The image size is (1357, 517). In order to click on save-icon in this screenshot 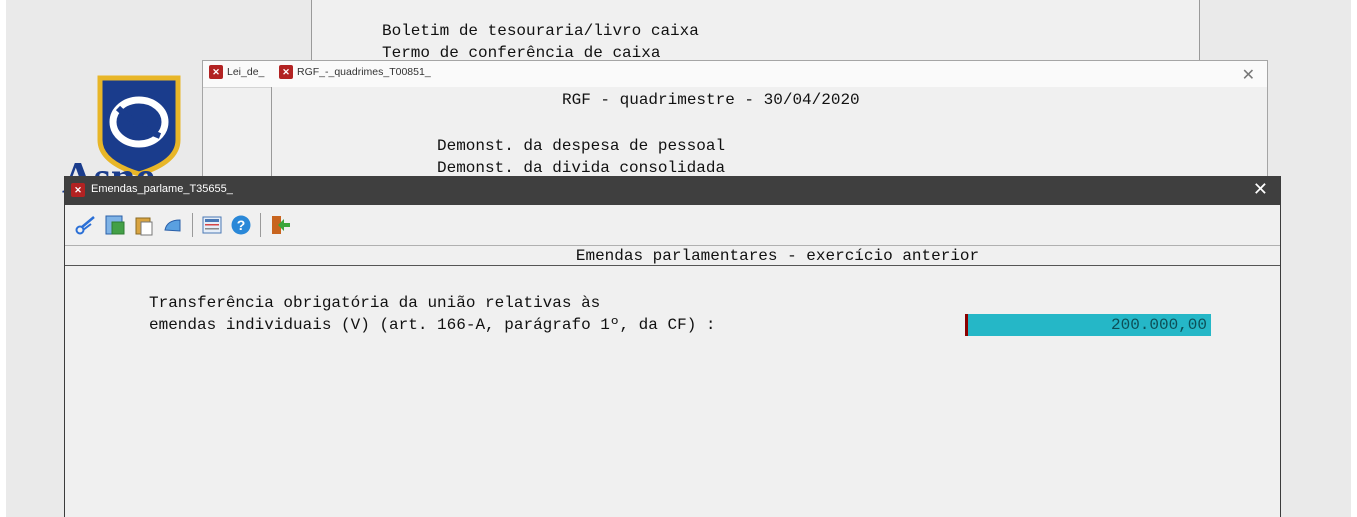, I will do `click(115, 225)`.